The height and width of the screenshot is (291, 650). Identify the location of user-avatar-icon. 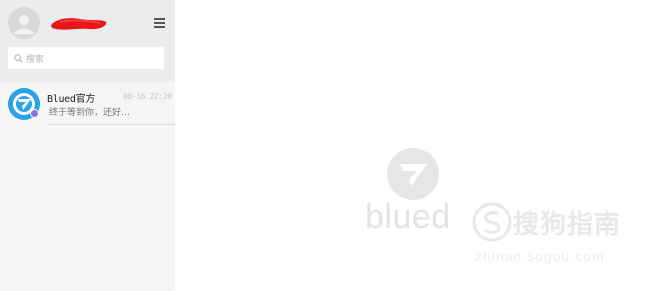
(24, 23).